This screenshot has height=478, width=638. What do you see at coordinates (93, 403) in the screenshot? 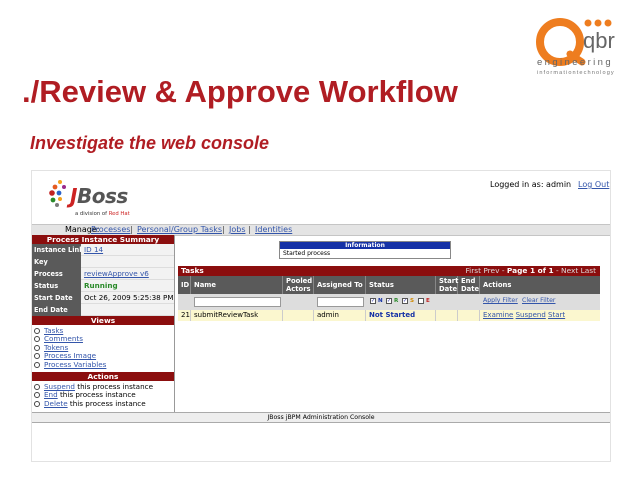
I see `action-delete: Delete this process instance` at bounding box center [93, 403].